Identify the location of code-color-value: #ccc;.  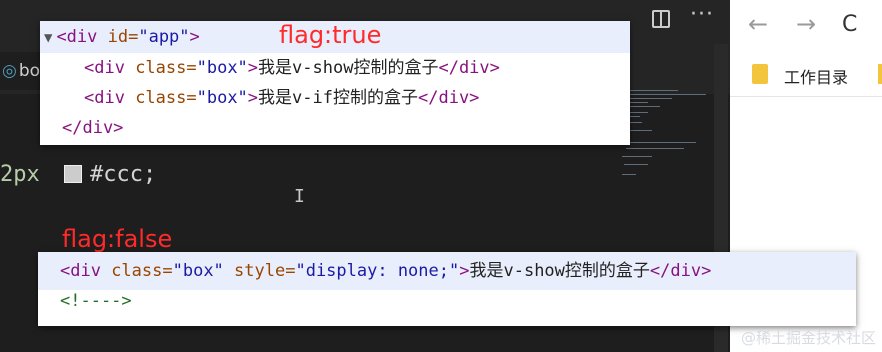
(123, 174).